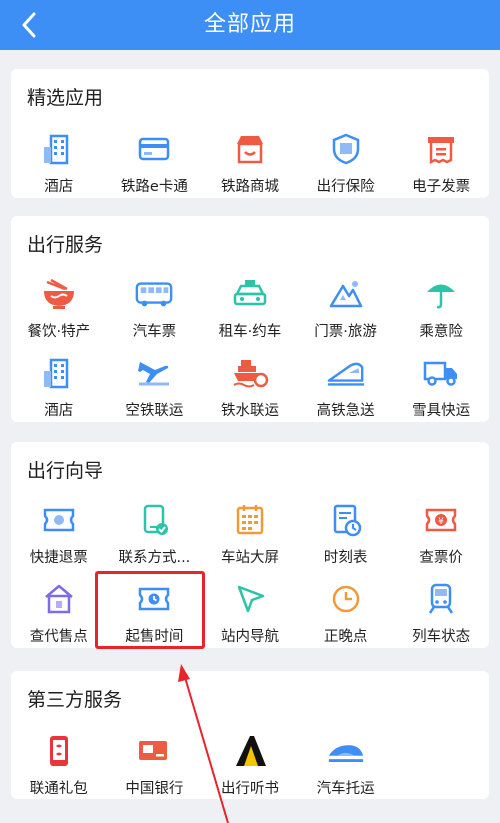 This screenshot has width=500, height=823. I want to click on app-travel-insurance: 出行保险, so click(346, 162).